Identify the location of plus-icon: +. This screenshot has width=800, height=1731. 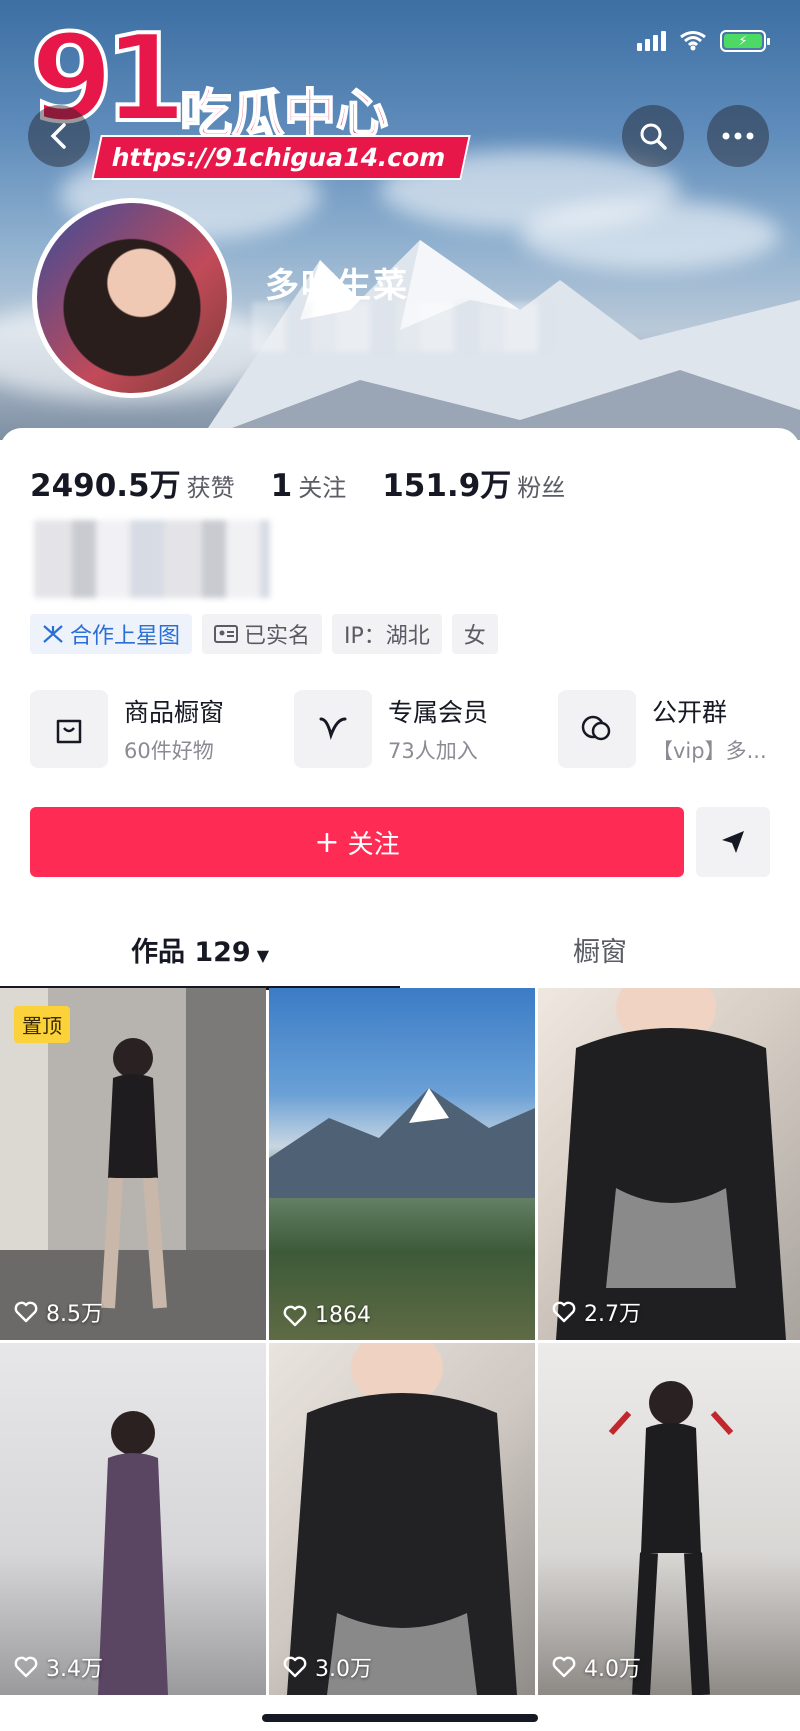
(327, 842).